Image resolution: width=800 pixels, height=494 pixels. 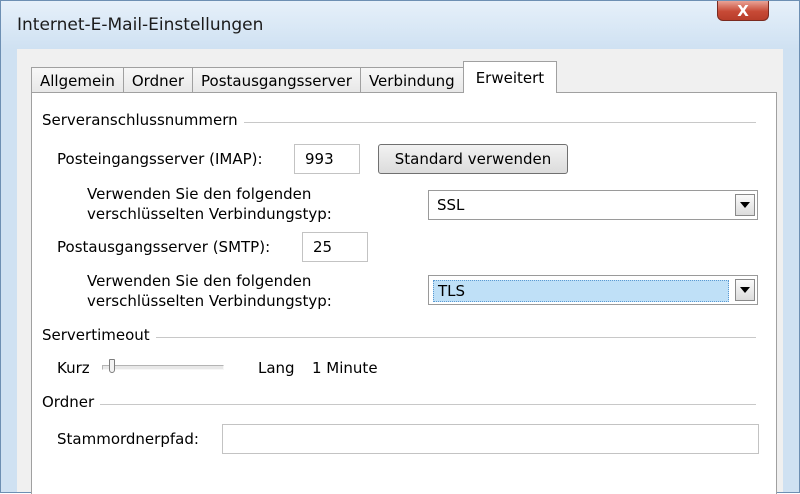 What do you see at coordinates (199, 281) in the screenshot?
I see `outgoing-encryption-label-line1: Verwenden Sie den folgenden` at bounding box center [199, 281].